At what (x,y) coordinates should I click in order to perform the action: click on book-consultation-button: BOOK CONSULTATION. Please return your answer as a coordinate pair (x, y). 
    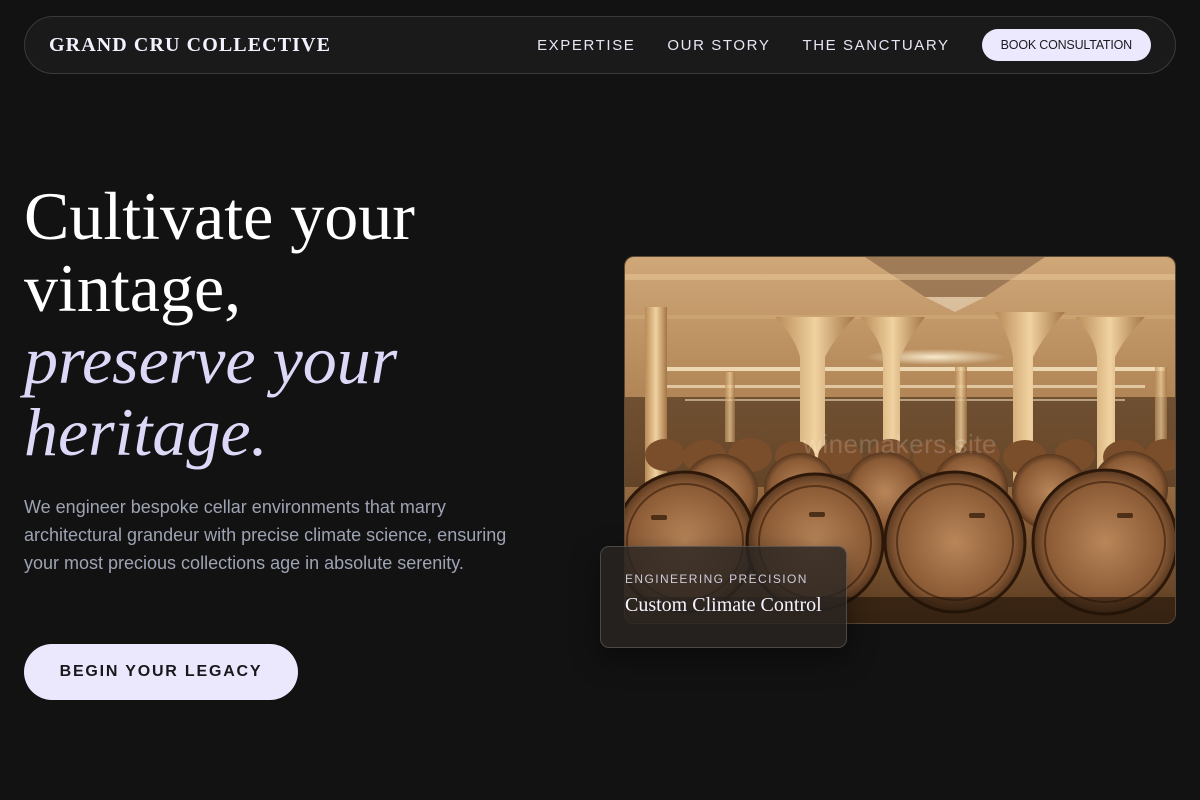
    Looking at the image, I should click on (1066, 45).